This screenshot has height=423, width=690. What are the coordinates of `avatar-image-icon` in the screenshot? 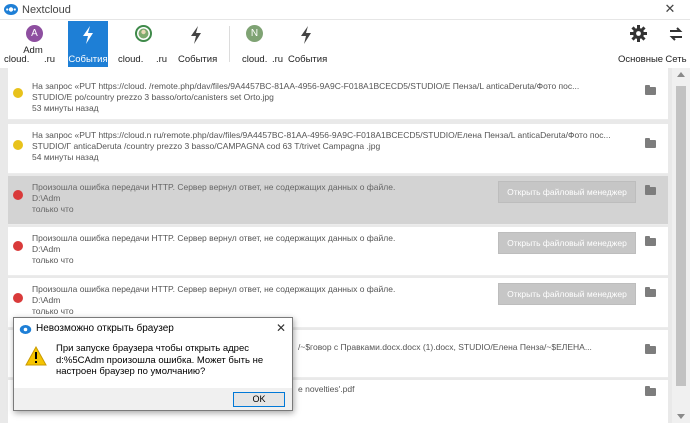 It's located at (143, 33).